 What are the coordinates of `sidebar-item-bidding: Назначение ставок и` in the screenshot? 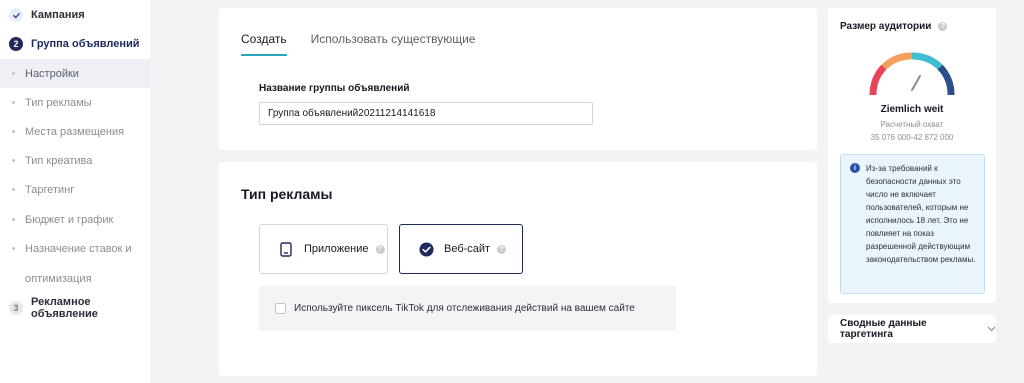 It's located at (75, 248).